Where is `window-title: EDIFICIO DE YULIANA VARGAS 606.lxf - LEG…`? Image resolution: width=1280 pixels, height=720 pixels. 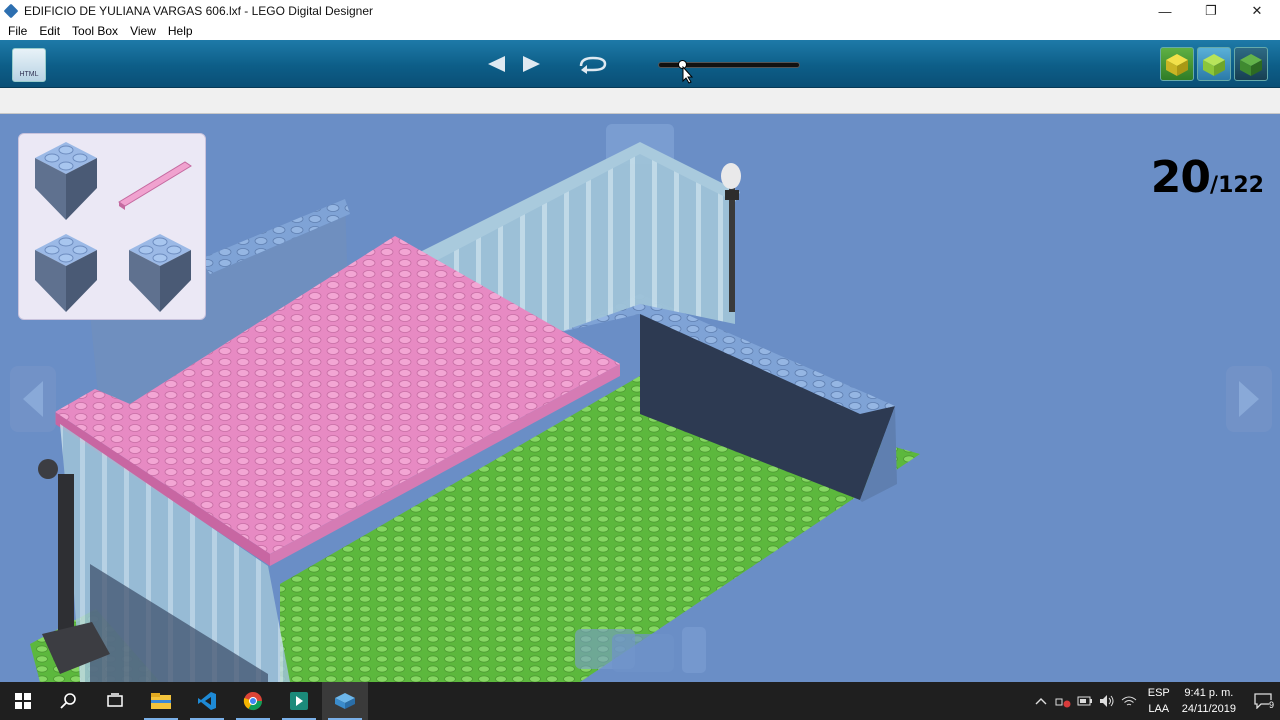 window-title: EDIFICIO DE YULIANA VARGAS 606.lxf - LEG… is located at coordinates (199, 11).